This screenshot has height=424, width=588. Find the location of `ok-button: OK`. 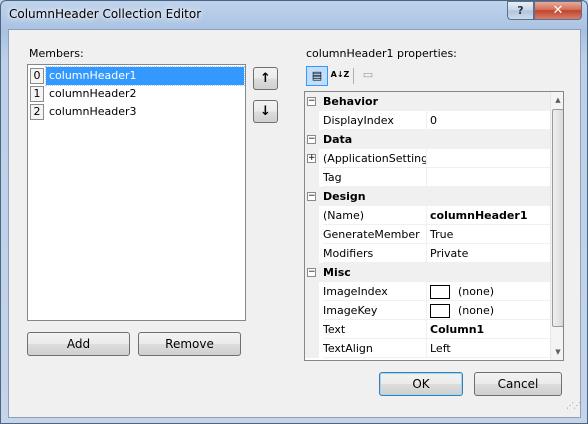

ok-button: OK is located at coordinates (421, 384).